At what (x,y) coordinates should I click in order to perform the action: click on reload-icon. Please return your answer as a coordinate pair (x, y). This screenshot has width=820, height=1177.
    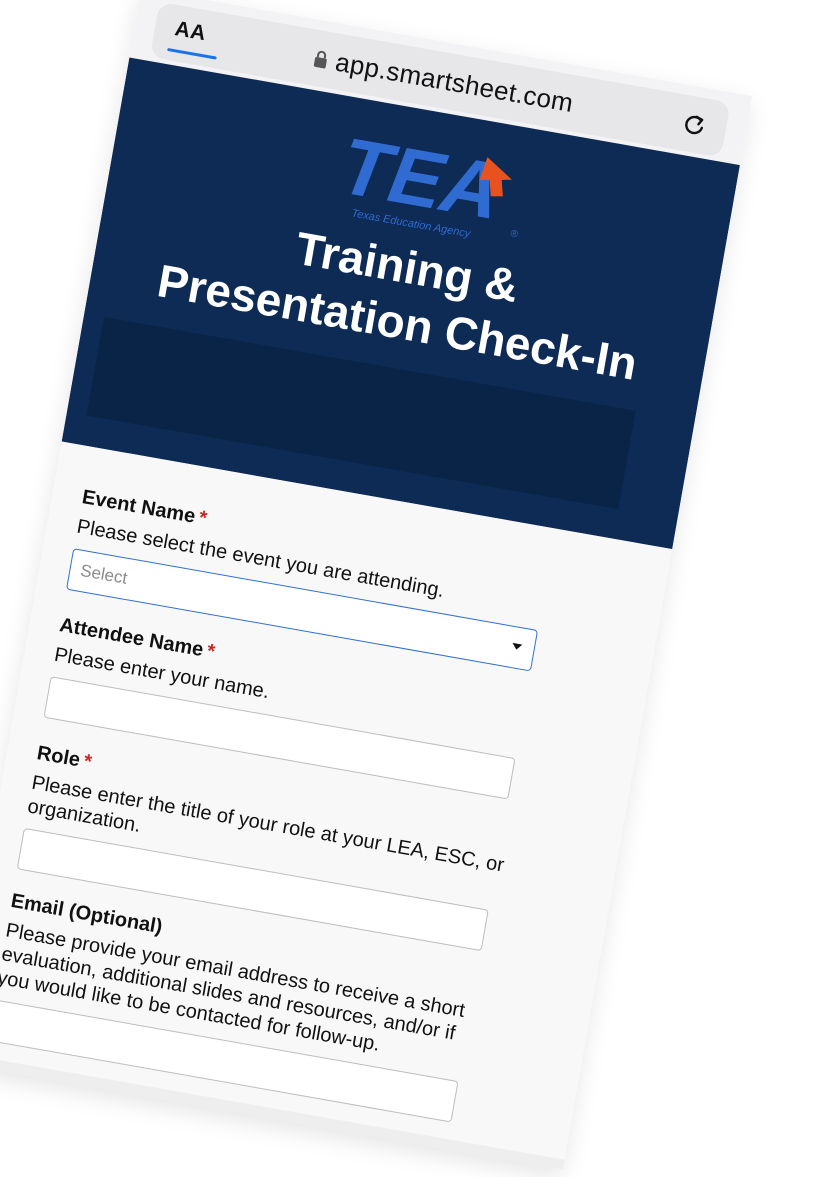
    Looking at the image, I should click on (694, 124).